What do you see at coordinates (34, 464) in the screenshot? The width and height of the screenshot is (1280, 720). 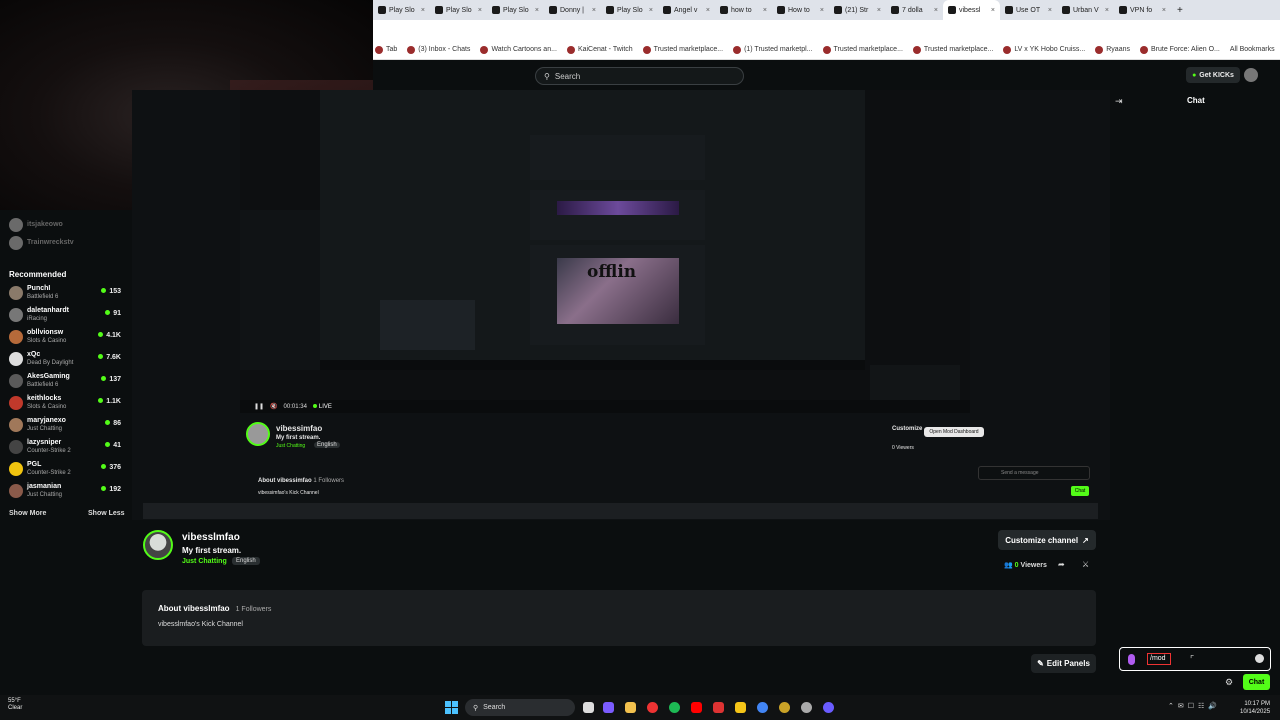 I see `channel-name: PGL` at bounding box center [34, 464].